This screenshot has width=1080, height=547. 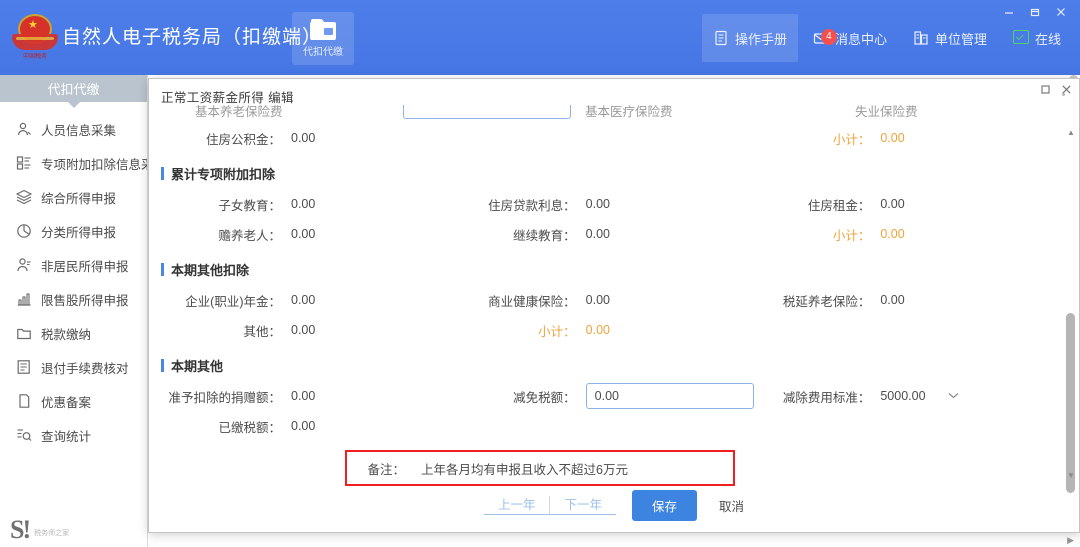 What do you see at coordinates (323, 29) in the screenshot?
I see `wallet-icon` at bounding box center [323, 29].